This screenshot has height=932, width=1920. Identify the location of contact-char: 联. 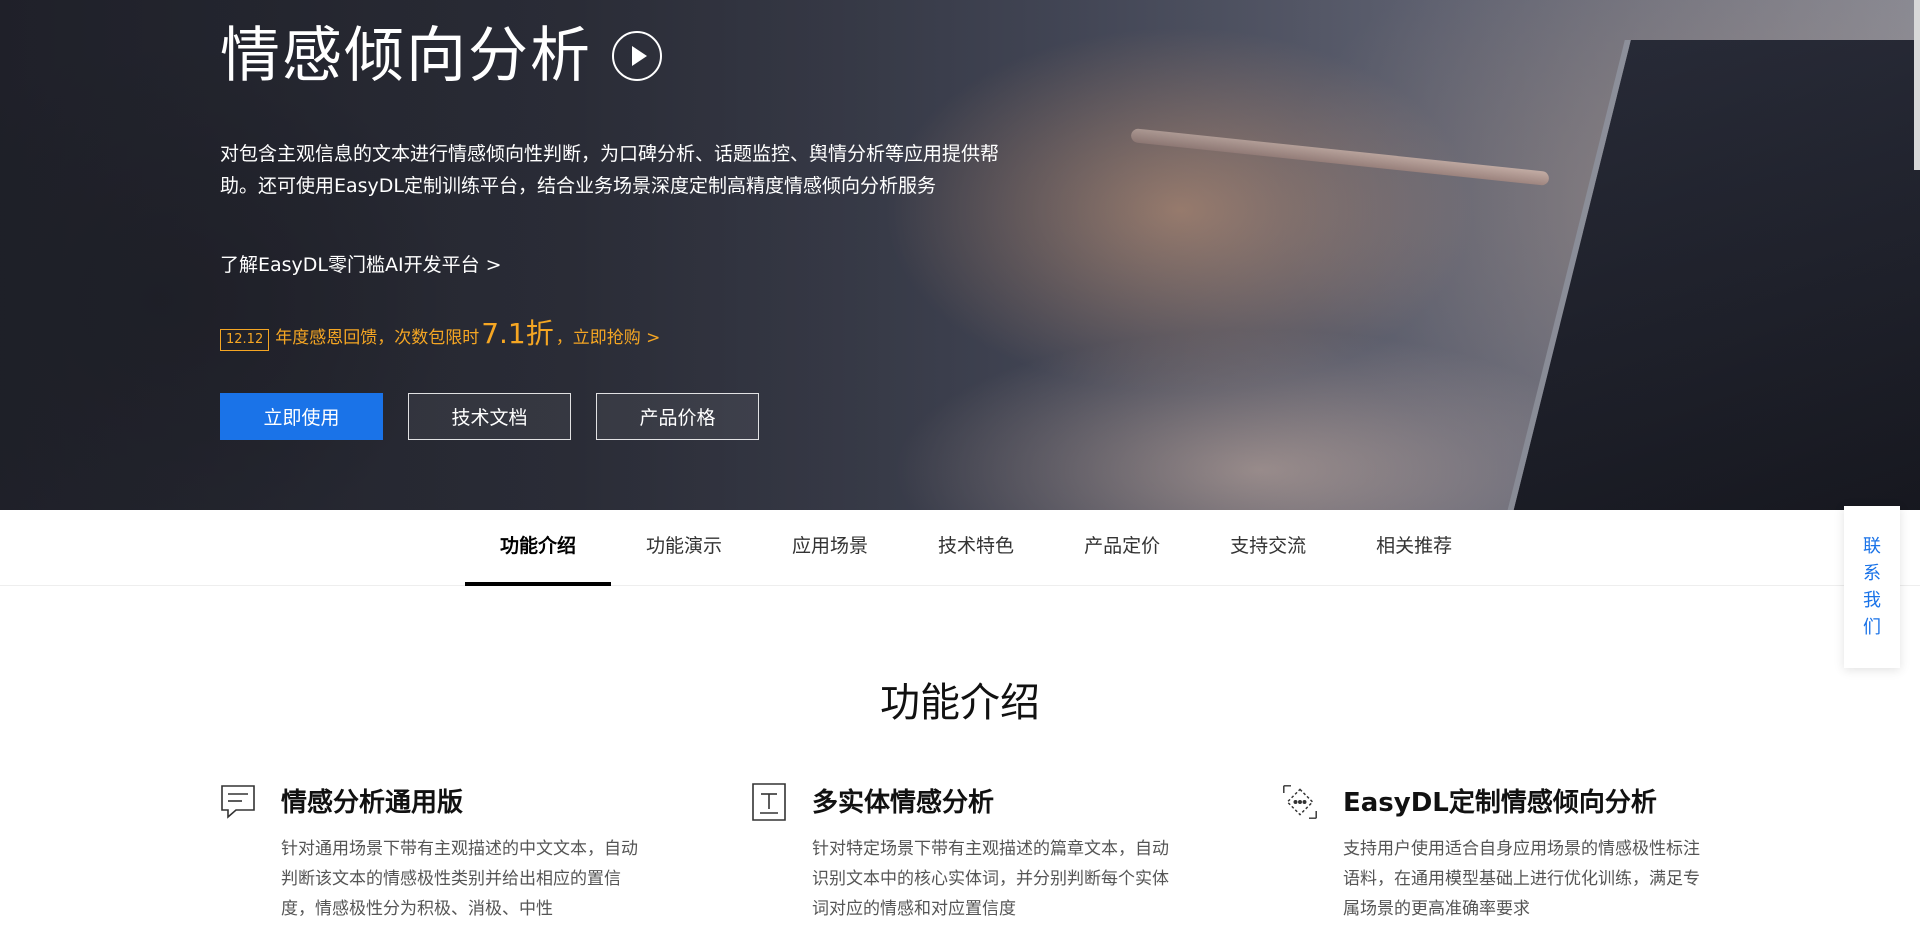
(1872, 546).